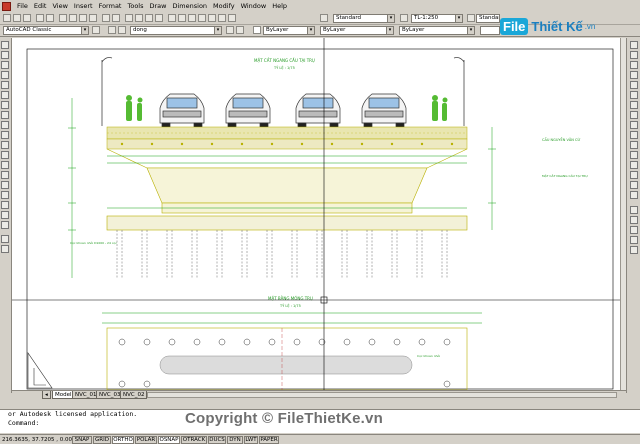 This screenshot has width=640, height=444. Describe the element at coordinates (202, 18) in the screenshot. I see `sheet-set-icon` at that location.